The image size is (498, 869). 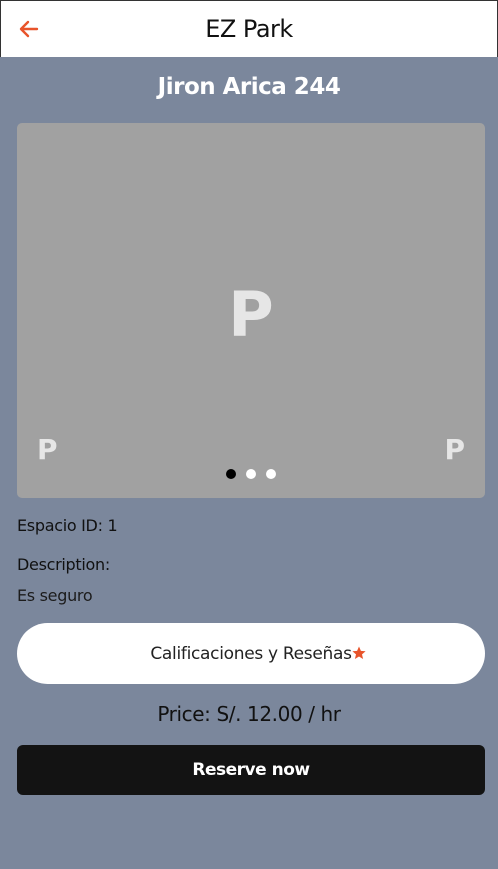 I want to click on ratings-reviews-button: Calificaciones y Reseñas, so click(x=251, y=653).